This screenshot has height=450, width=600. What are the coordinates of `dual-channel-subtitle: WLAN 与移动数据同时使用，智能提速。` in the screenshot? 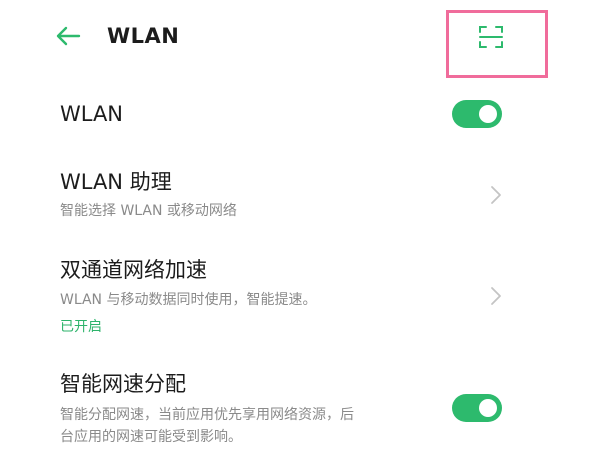 It's located at (188, 300).